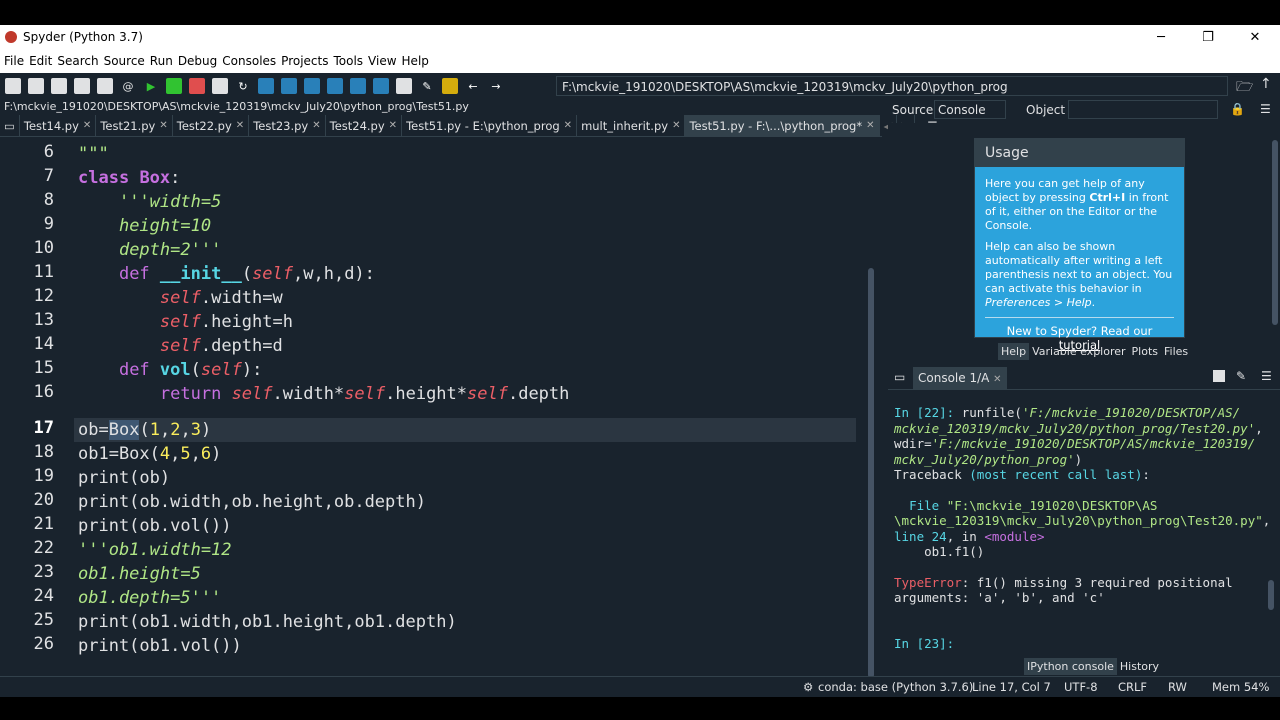 The height and width of the screenshot is (720, 1280). What do you see at coordinates (150, 454) in the screenshot?
I see `code-line: ob1=Box(4,5,6)` at bounding box center [150, 454].